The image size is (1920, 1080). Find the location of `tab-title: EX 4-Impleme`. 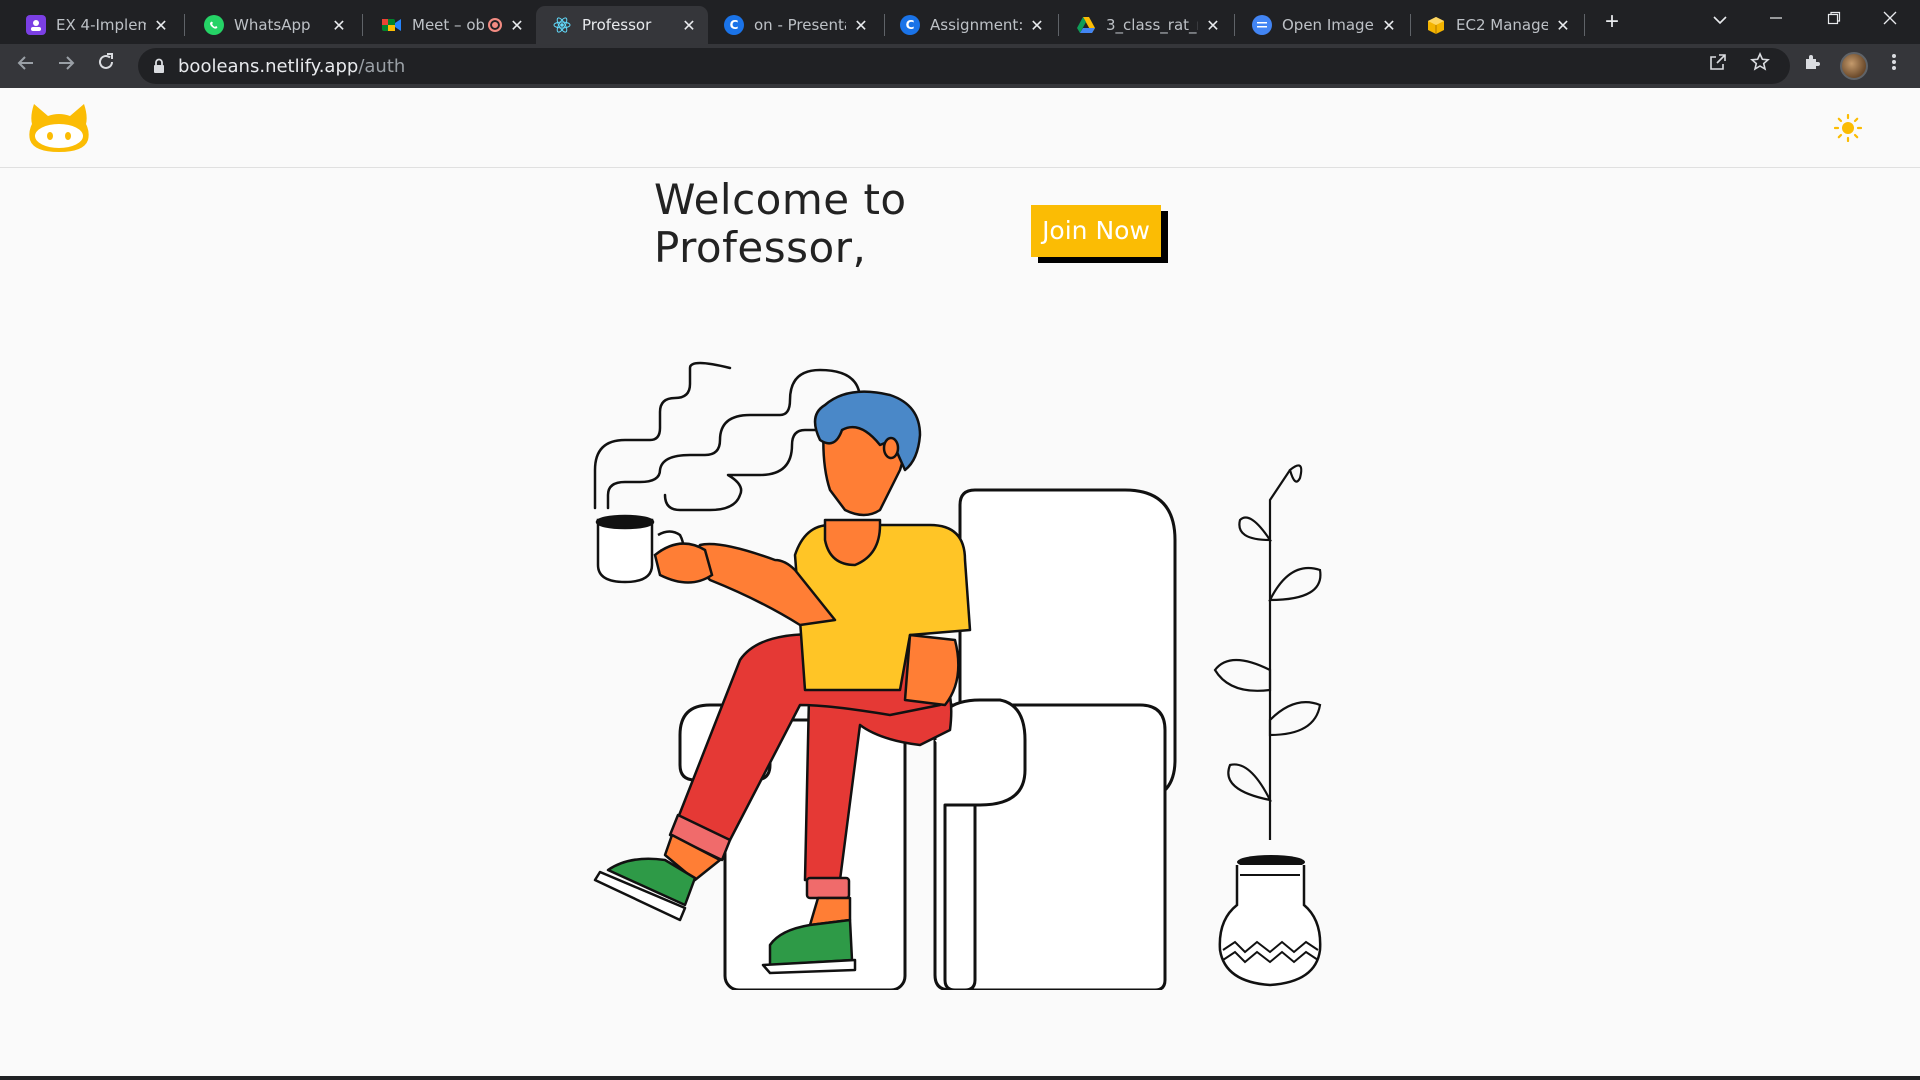

tab-title: EX 4-Impleme is located at coordinates (101, 25).